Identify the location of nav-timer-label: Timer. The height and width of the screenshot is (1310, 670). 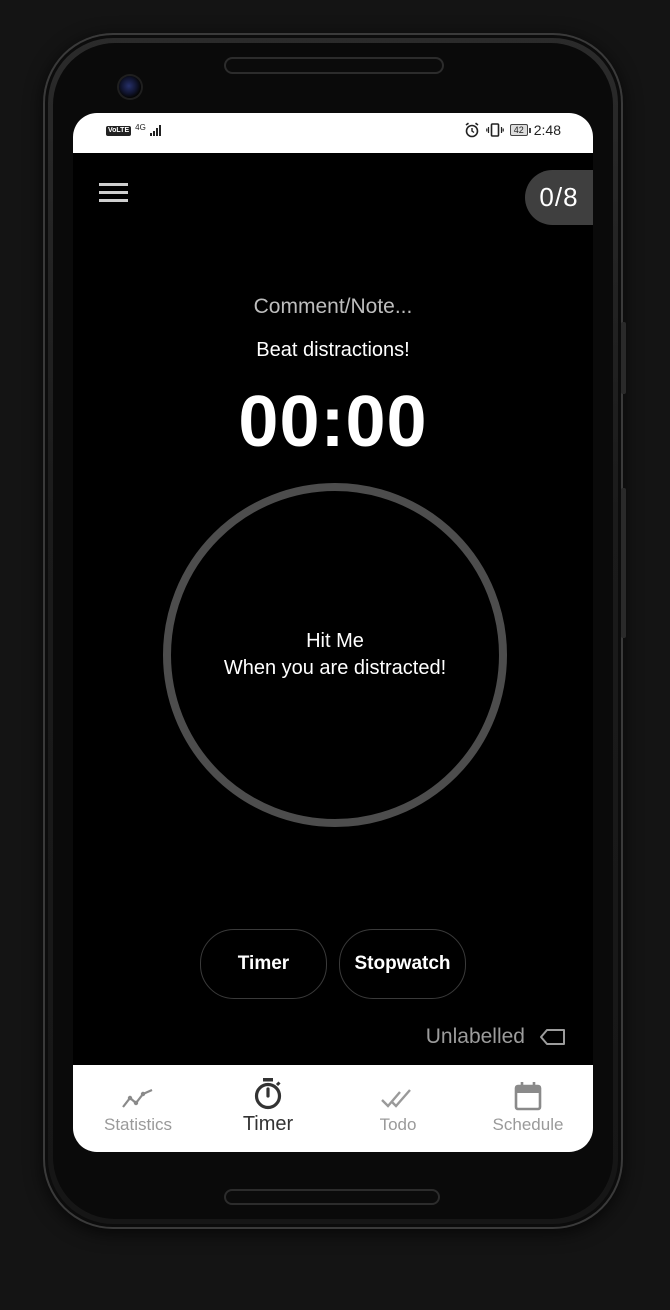
(268, 1124).